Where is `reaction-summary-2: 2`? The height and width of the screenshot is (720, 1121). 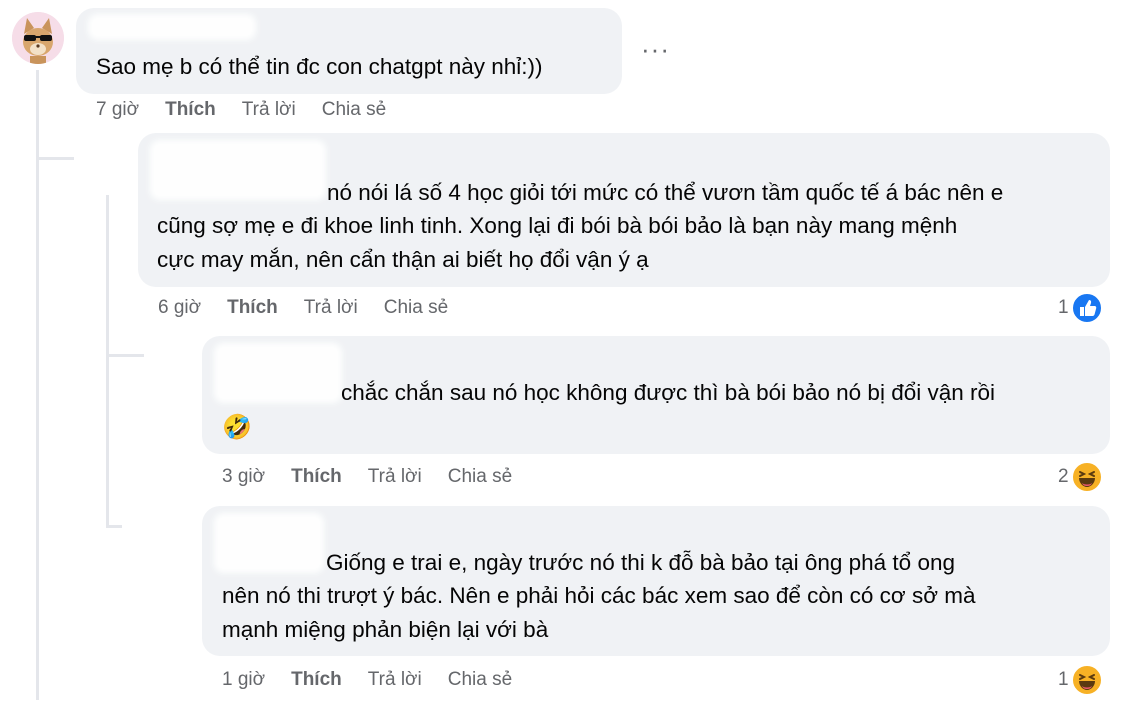
reaction-summary-2: 2 is located at coordinates (1080, 477).